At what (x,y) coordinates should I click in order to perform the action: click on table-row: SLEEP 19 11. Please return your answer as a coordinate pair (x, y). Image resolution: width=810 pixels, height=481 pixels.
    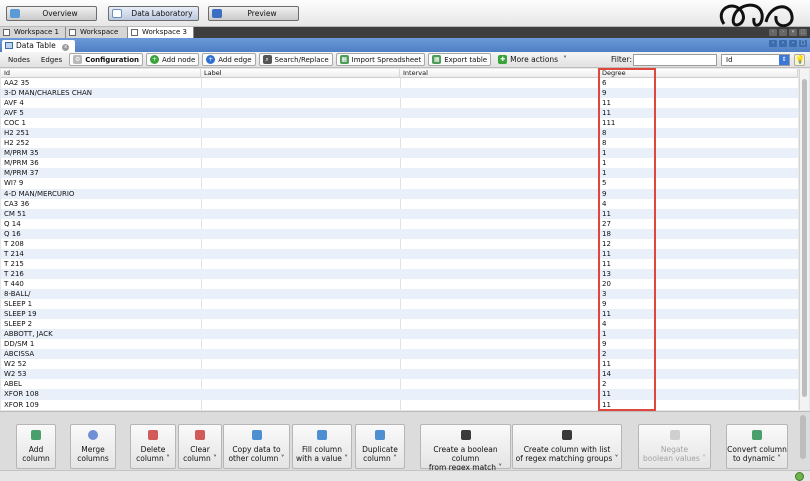
    Looking at the image, I should click on (399, 314).